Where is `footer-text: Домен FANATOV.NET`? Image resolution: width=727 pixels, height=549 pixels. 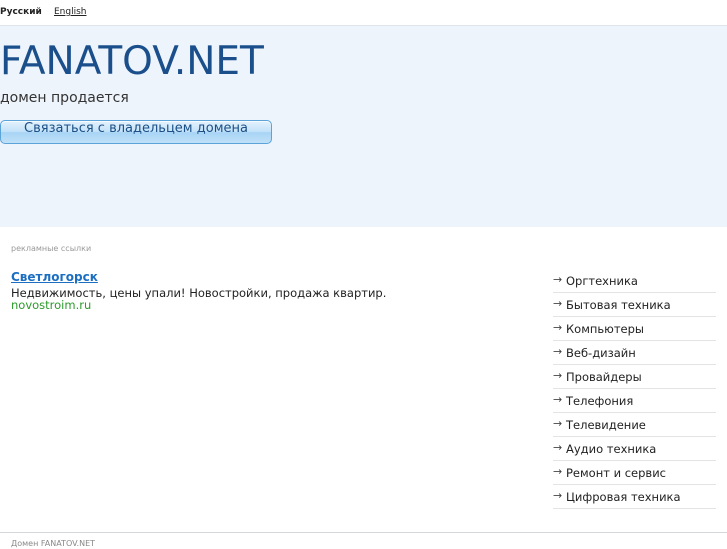 footer-text: Домен FANATOV.NET is located at coordinates (53, 543).